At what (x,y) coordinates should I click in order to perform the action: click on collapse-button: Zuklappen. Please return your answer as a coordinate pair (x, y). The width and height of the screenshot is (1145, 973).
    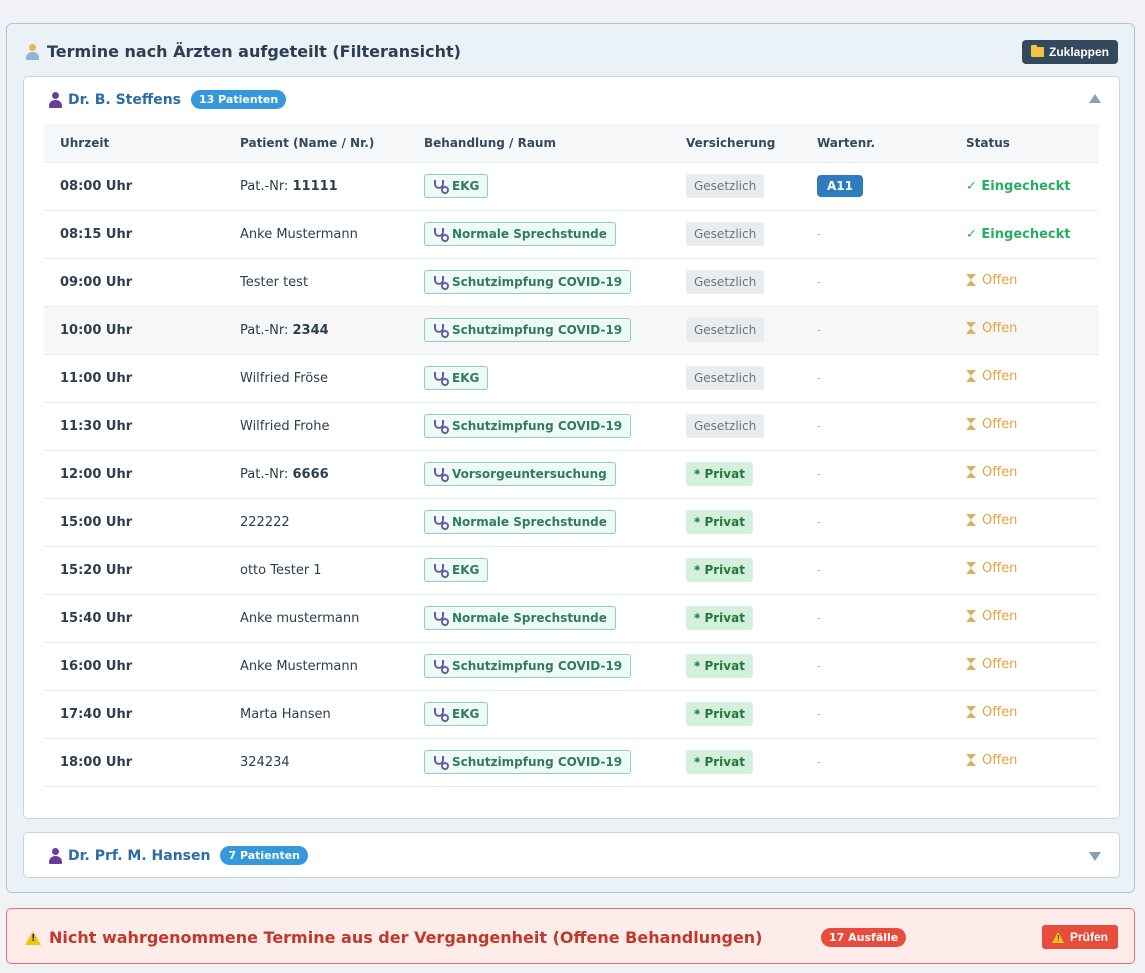
    Looking at the image, I should click on (1069, 52).